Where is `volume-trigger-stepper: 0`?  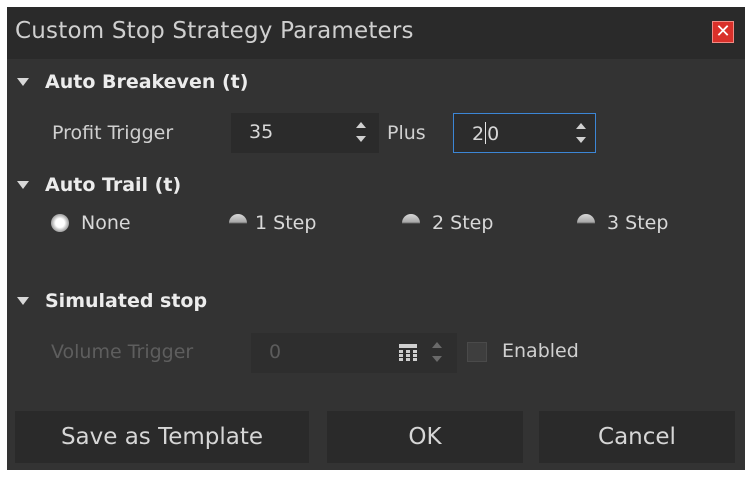 volume-trigger-stepper: 0 is located at coordinates (354, 353).